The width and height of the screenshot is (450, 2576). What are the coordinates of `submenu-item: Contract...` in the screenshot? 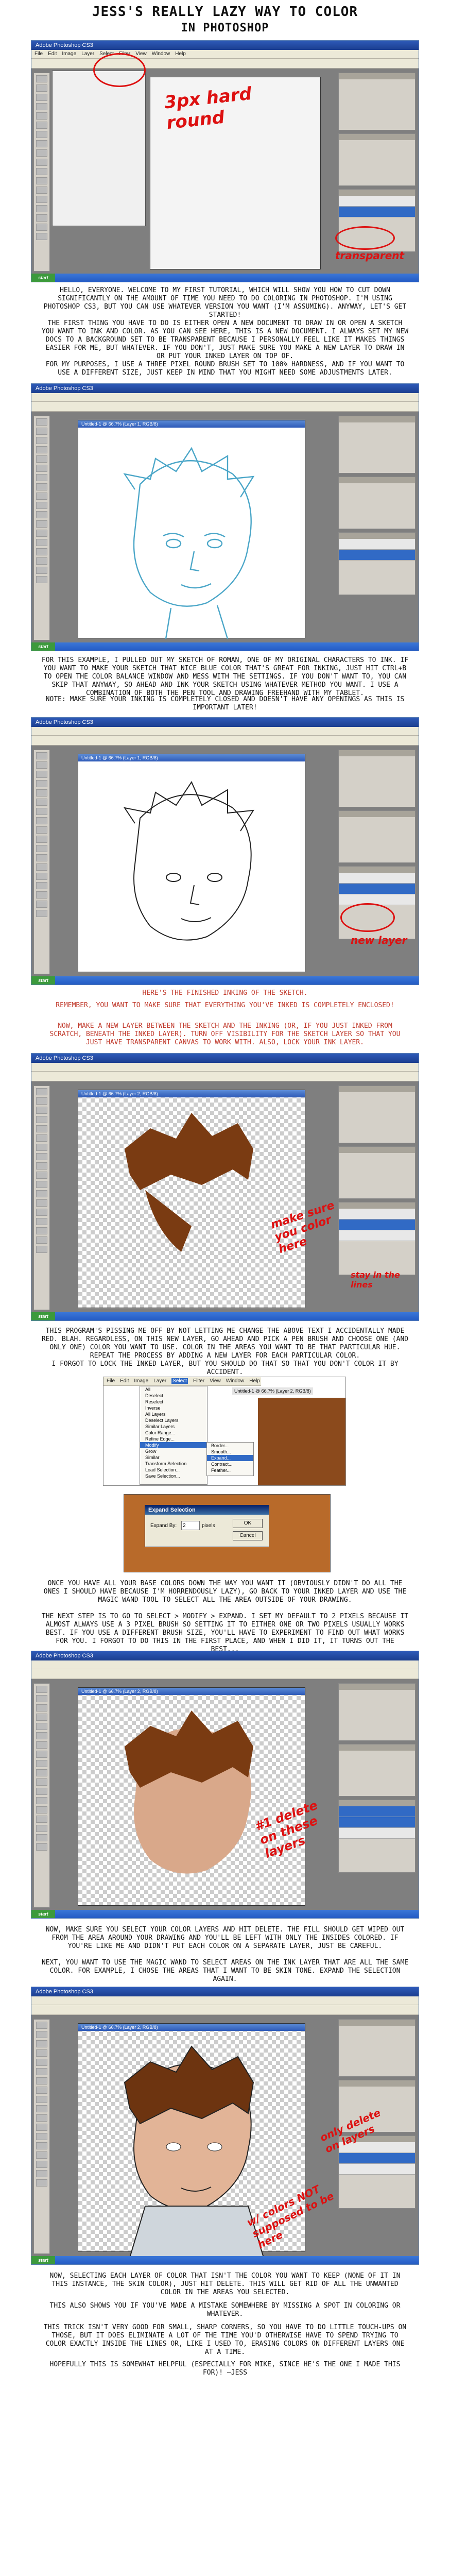 It's located at (230, 1464).